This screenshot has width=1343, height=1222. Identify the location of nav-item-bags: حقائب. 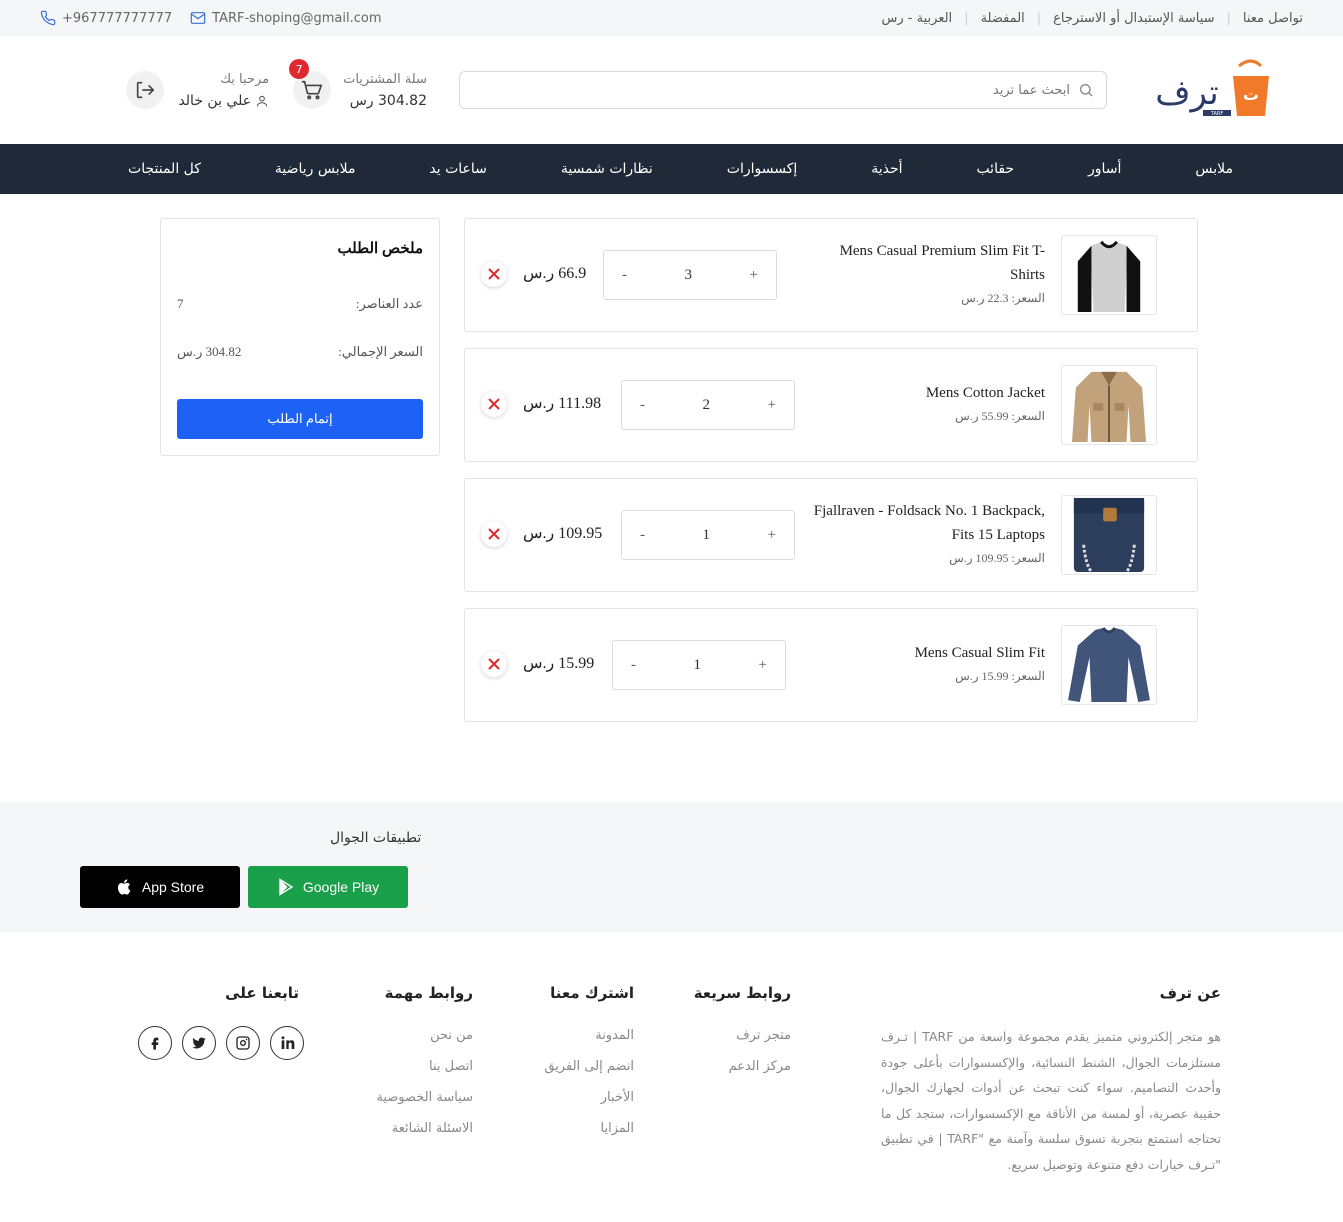
(995, 169).